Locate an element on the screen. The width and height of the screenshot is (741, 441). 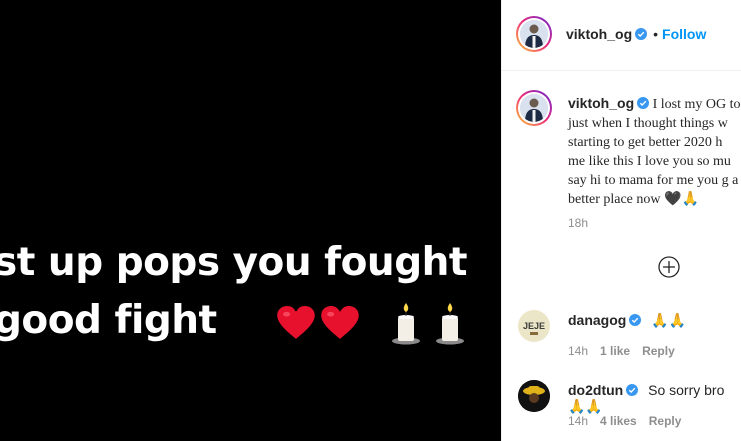
post-header: viktoh_og • Follow is located at coordinates (621, 35).